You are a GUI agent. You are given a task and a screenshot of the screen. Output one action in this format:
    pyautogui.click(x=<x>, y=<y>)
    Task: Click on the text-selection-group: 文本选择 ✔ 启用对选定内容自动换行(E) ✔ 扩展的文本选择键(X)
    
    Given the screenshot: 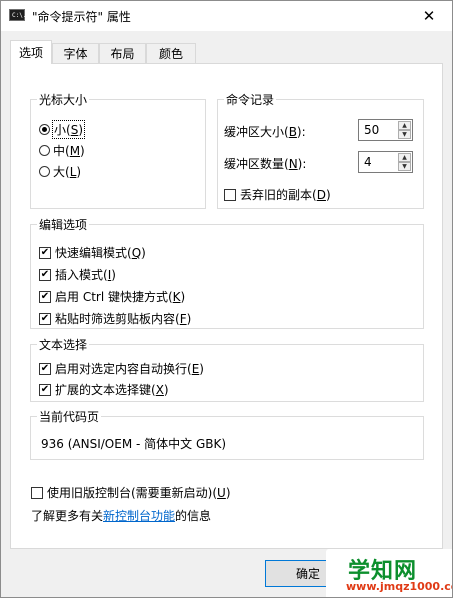 What is the action you would take?
    pyautogui.click(x=227, y=369)
    